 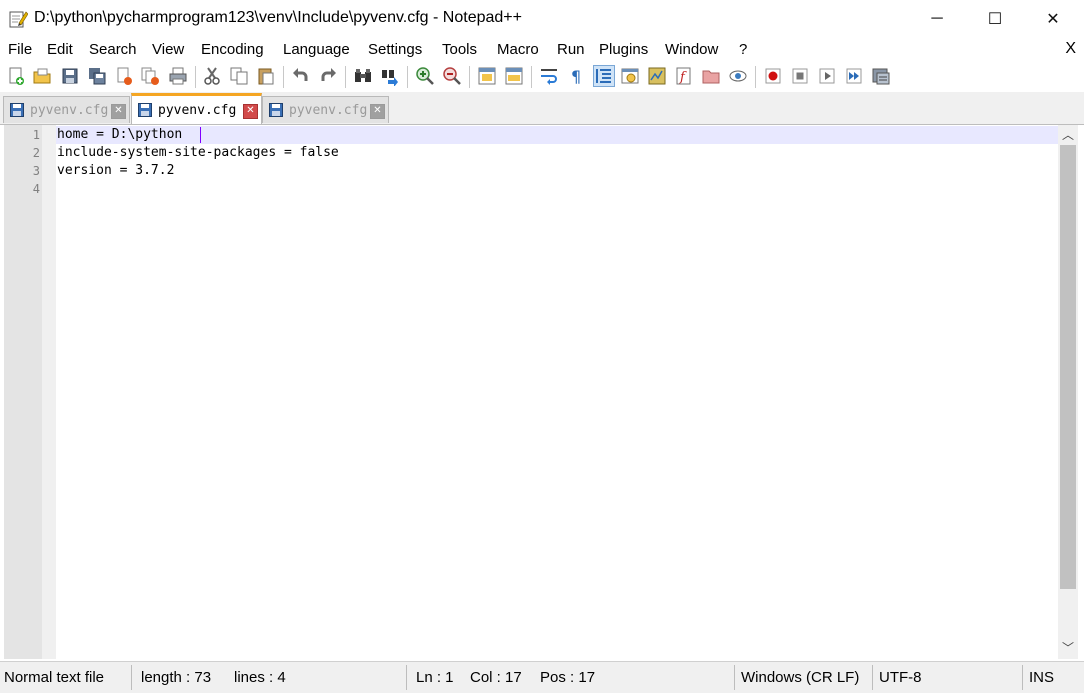 What do you see at coordinates (568, 677) in the screenshot?
I see `status-position: Pos : 17` at bounding box center [568, 677].